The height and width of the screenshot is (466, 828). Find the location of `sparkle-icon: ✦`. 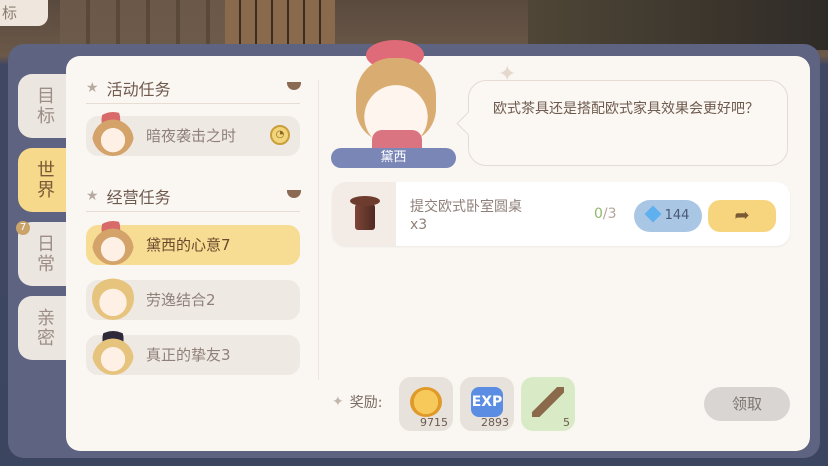

sparkle-icon: ✦ is located at coordinates (338, 402).